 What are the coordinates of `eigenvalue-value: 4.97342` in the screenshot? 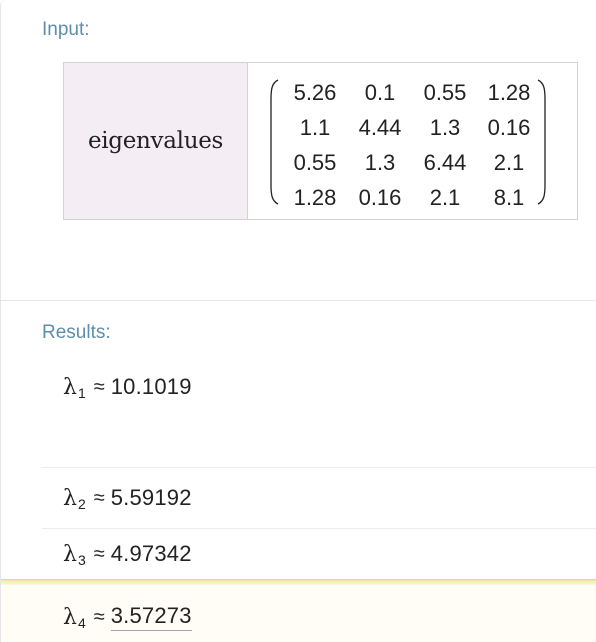 It's located at (151, 553).